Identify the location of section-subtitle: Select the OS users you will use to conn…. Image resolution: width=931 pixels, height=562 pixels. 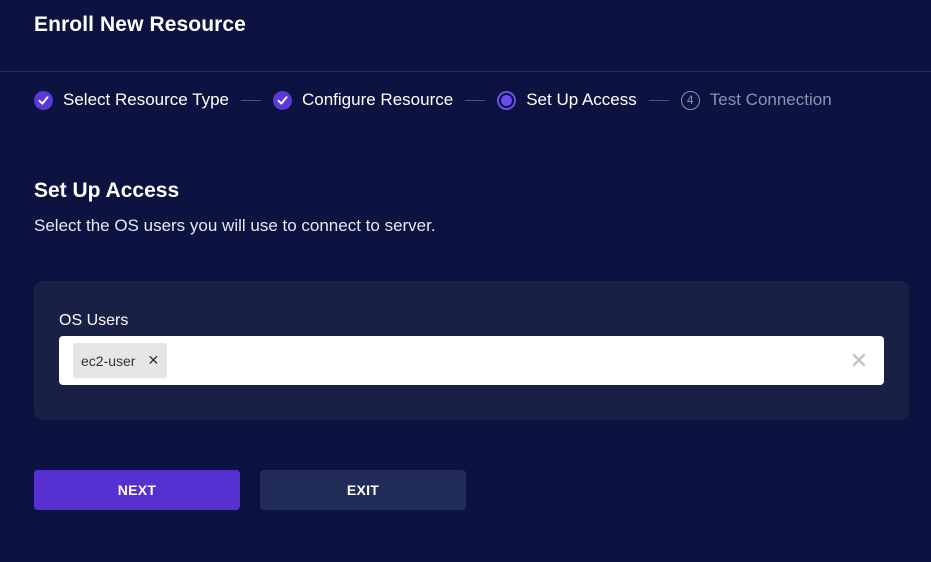
(235, 225).